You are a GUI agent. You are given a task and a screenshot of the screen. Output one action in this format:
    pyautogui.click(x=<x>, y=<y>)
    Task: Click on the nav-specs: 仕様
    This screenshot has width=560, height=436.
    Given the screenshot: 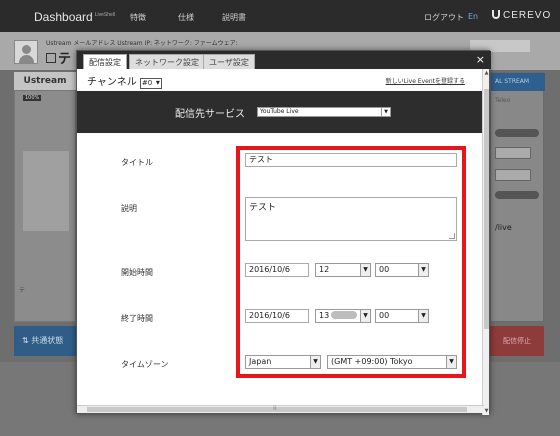 What is the action you would take?
    pyautogui.click(x=186, y=17)
    